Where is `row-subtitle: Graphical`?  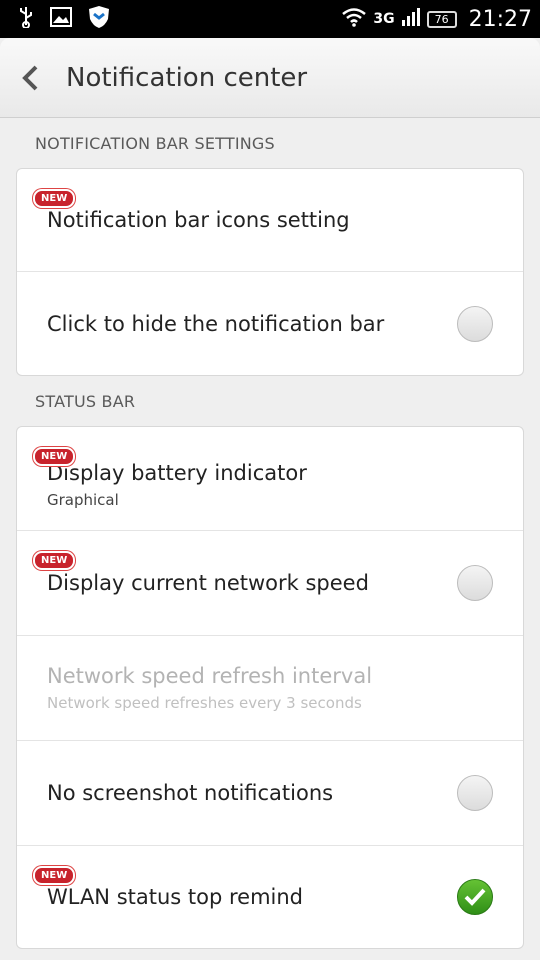
row-subtitle: Graphical is located at coordinates (83, 499).